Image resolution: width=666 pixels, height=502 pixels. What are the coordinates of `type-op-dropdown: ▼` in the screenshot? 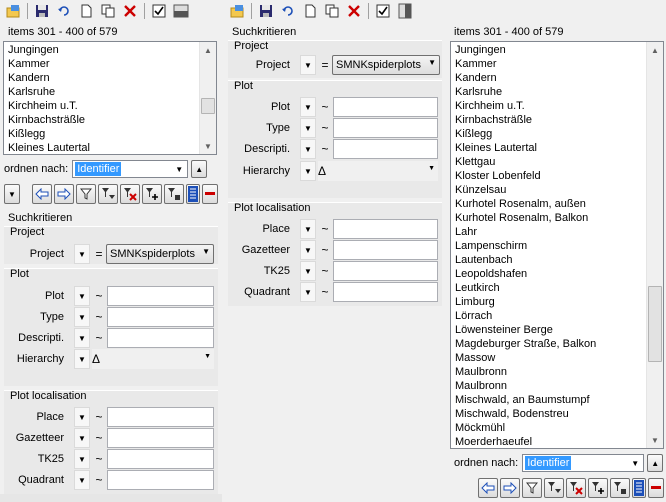 It's located at (308, 128).